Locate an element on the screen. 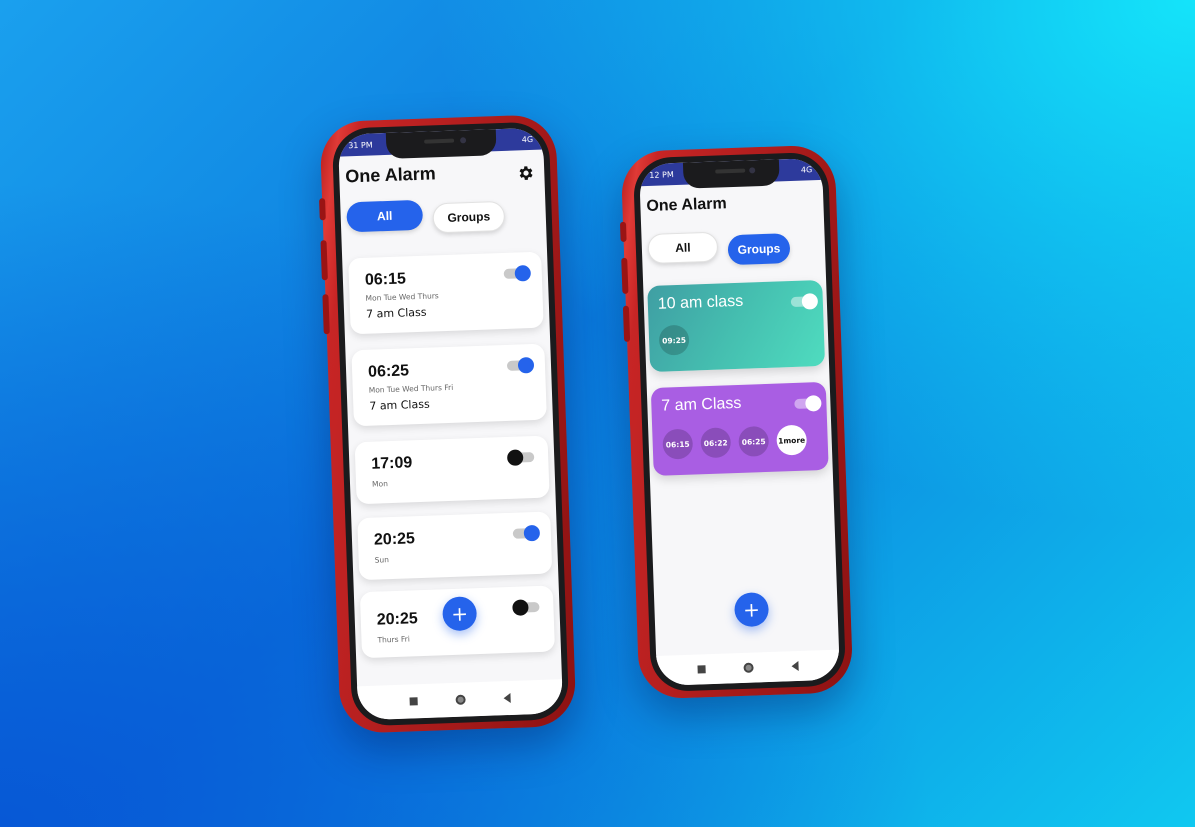  alarm-days: Thurs Fri is located at coordinates (394, 639).